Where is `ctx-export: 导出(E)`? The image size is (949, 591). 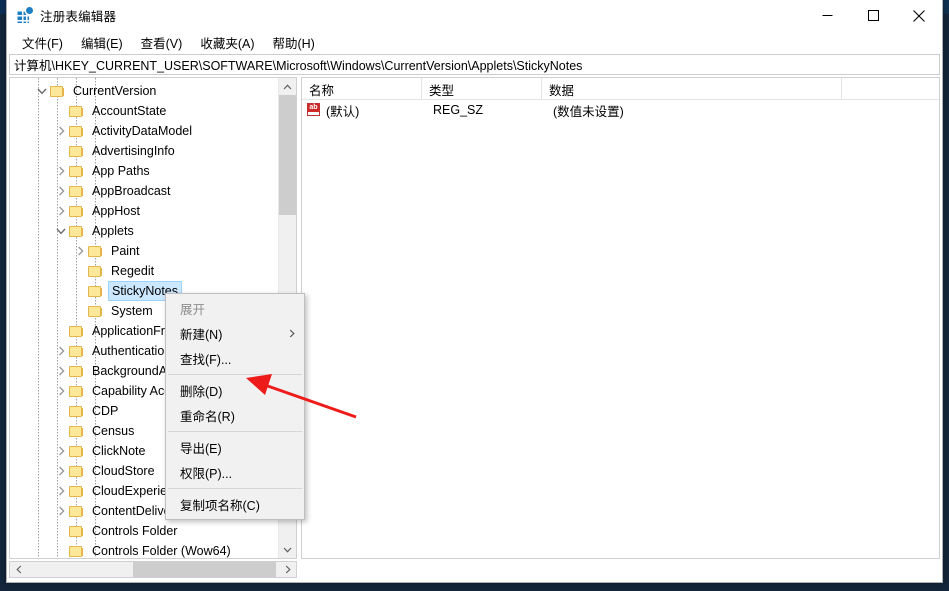 ctx-export: 导出(E) is located at coordinates (235, 447).